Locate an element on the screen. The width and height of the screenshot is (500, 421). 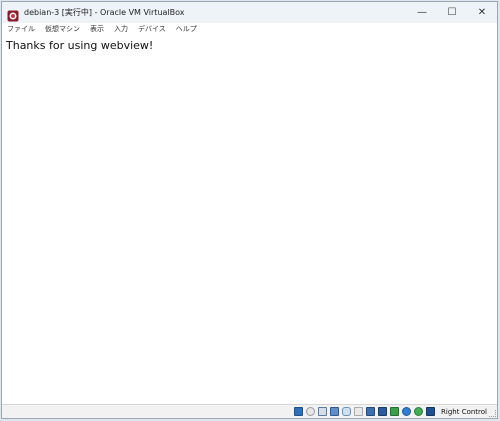
maximize-icon: ☐ is located at coordinates (452, 12).